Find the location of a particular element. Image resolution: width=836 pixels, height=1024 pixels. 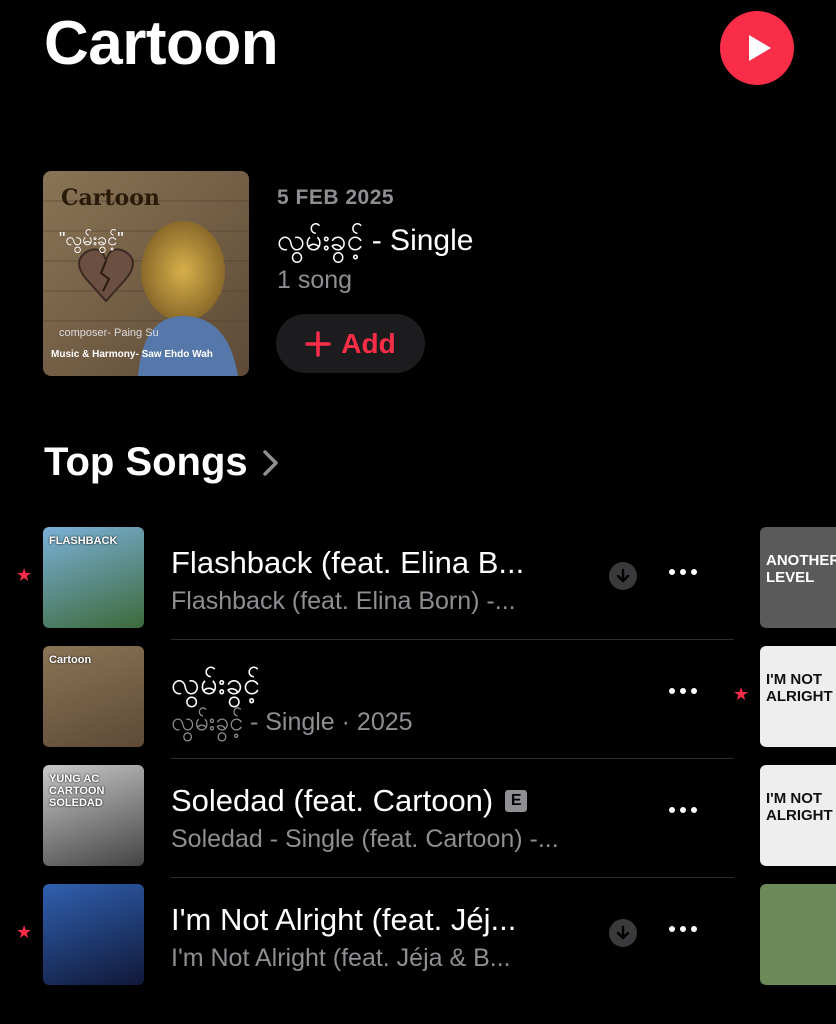

song-subtitle: လွမ်းခွင့် - Single · 2025 is located at coordinates (292, 722).